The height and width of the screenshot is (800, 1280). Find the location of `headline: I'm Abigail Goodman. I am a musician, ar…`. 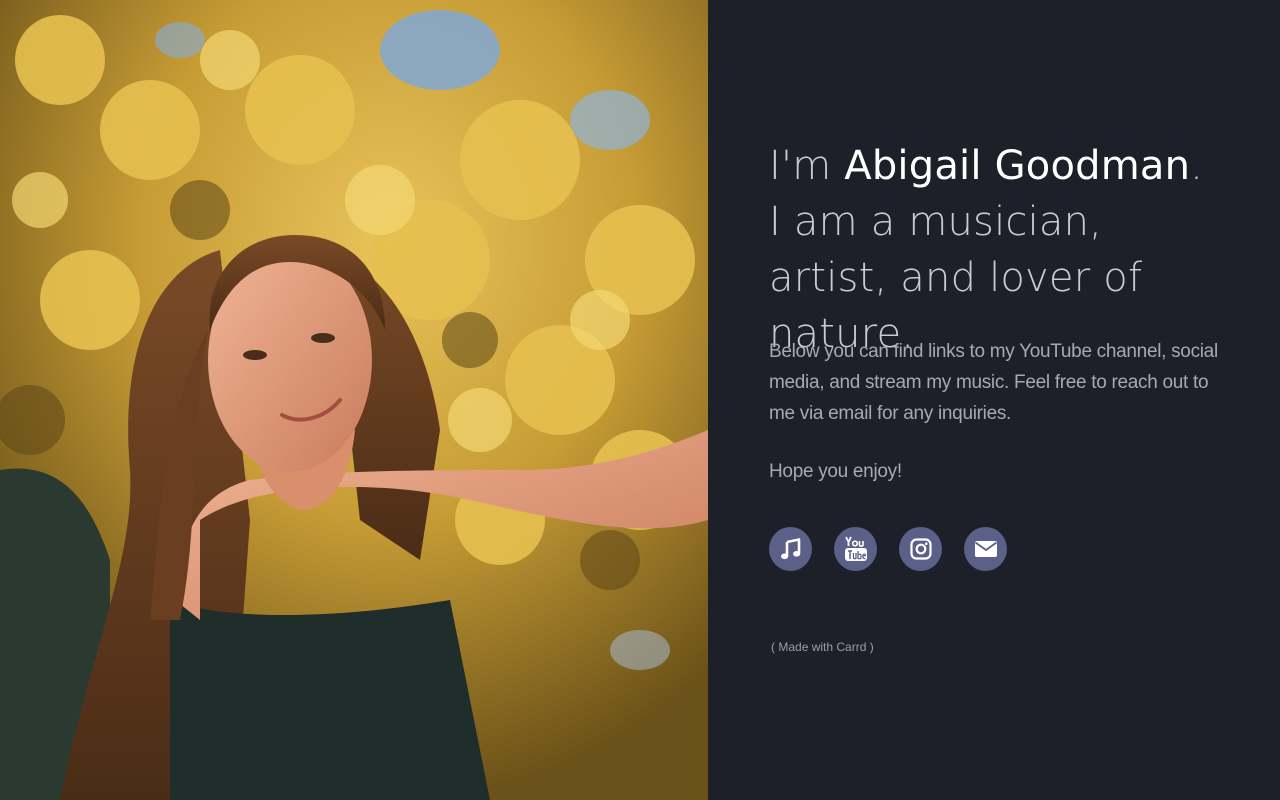

headline: I'm Abigail Goodman. I am a musician, ar… is located at coordinates (994, 250).